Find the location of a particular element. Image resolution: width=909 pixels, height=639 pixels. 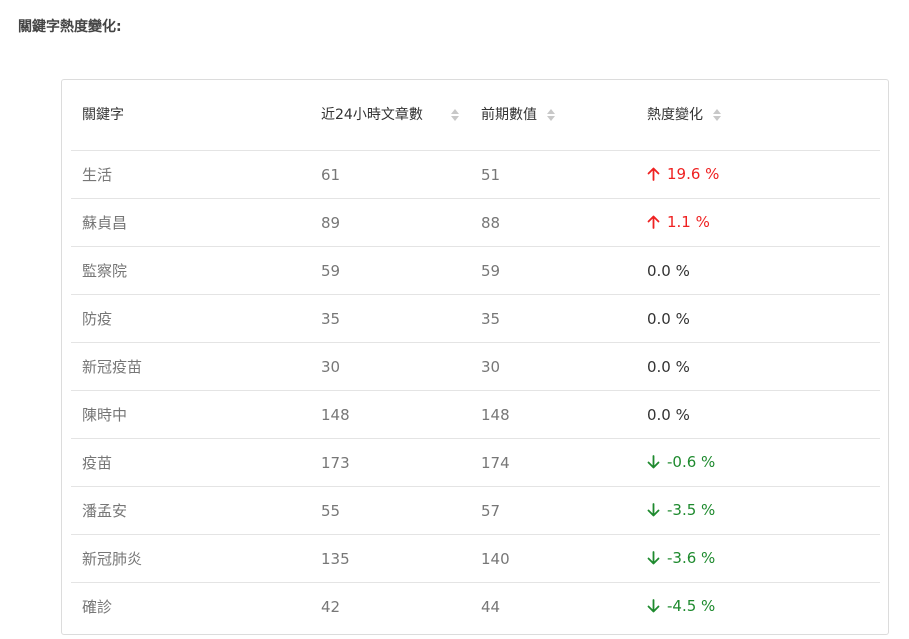

change-text: -0.6 % is located at coordinates (691, 461).